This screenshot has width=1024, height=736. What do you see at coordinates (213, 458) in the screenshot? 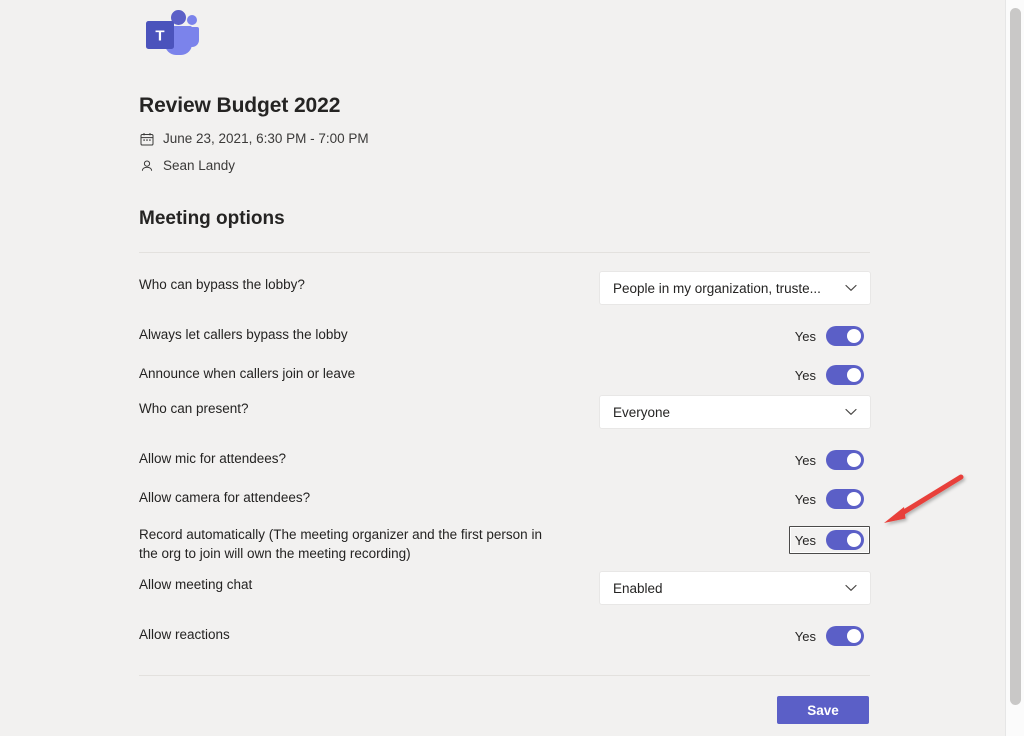
I see `option-label: Allow mic for attendees?` at bounding box center [213, 458].